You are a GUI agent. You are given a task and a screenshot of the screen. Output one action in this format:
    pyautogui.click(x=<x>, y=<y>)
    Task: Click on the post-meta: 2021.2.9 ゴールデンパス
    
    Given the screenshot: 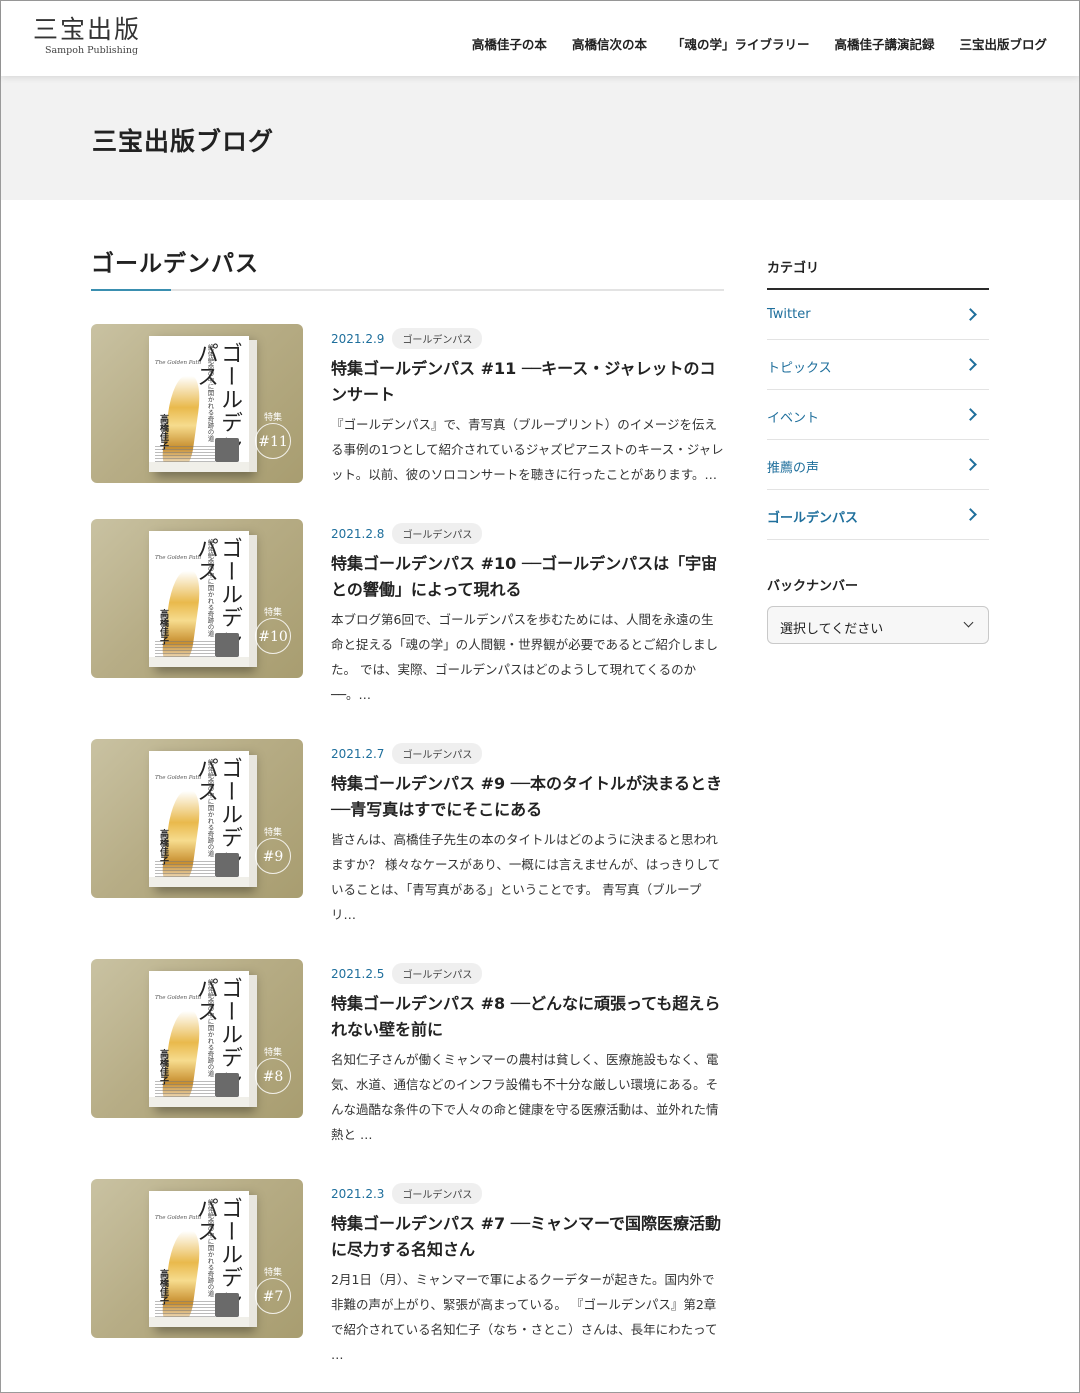 What is the action you would take?
    pyautogui.click(x=407, y=338)
    